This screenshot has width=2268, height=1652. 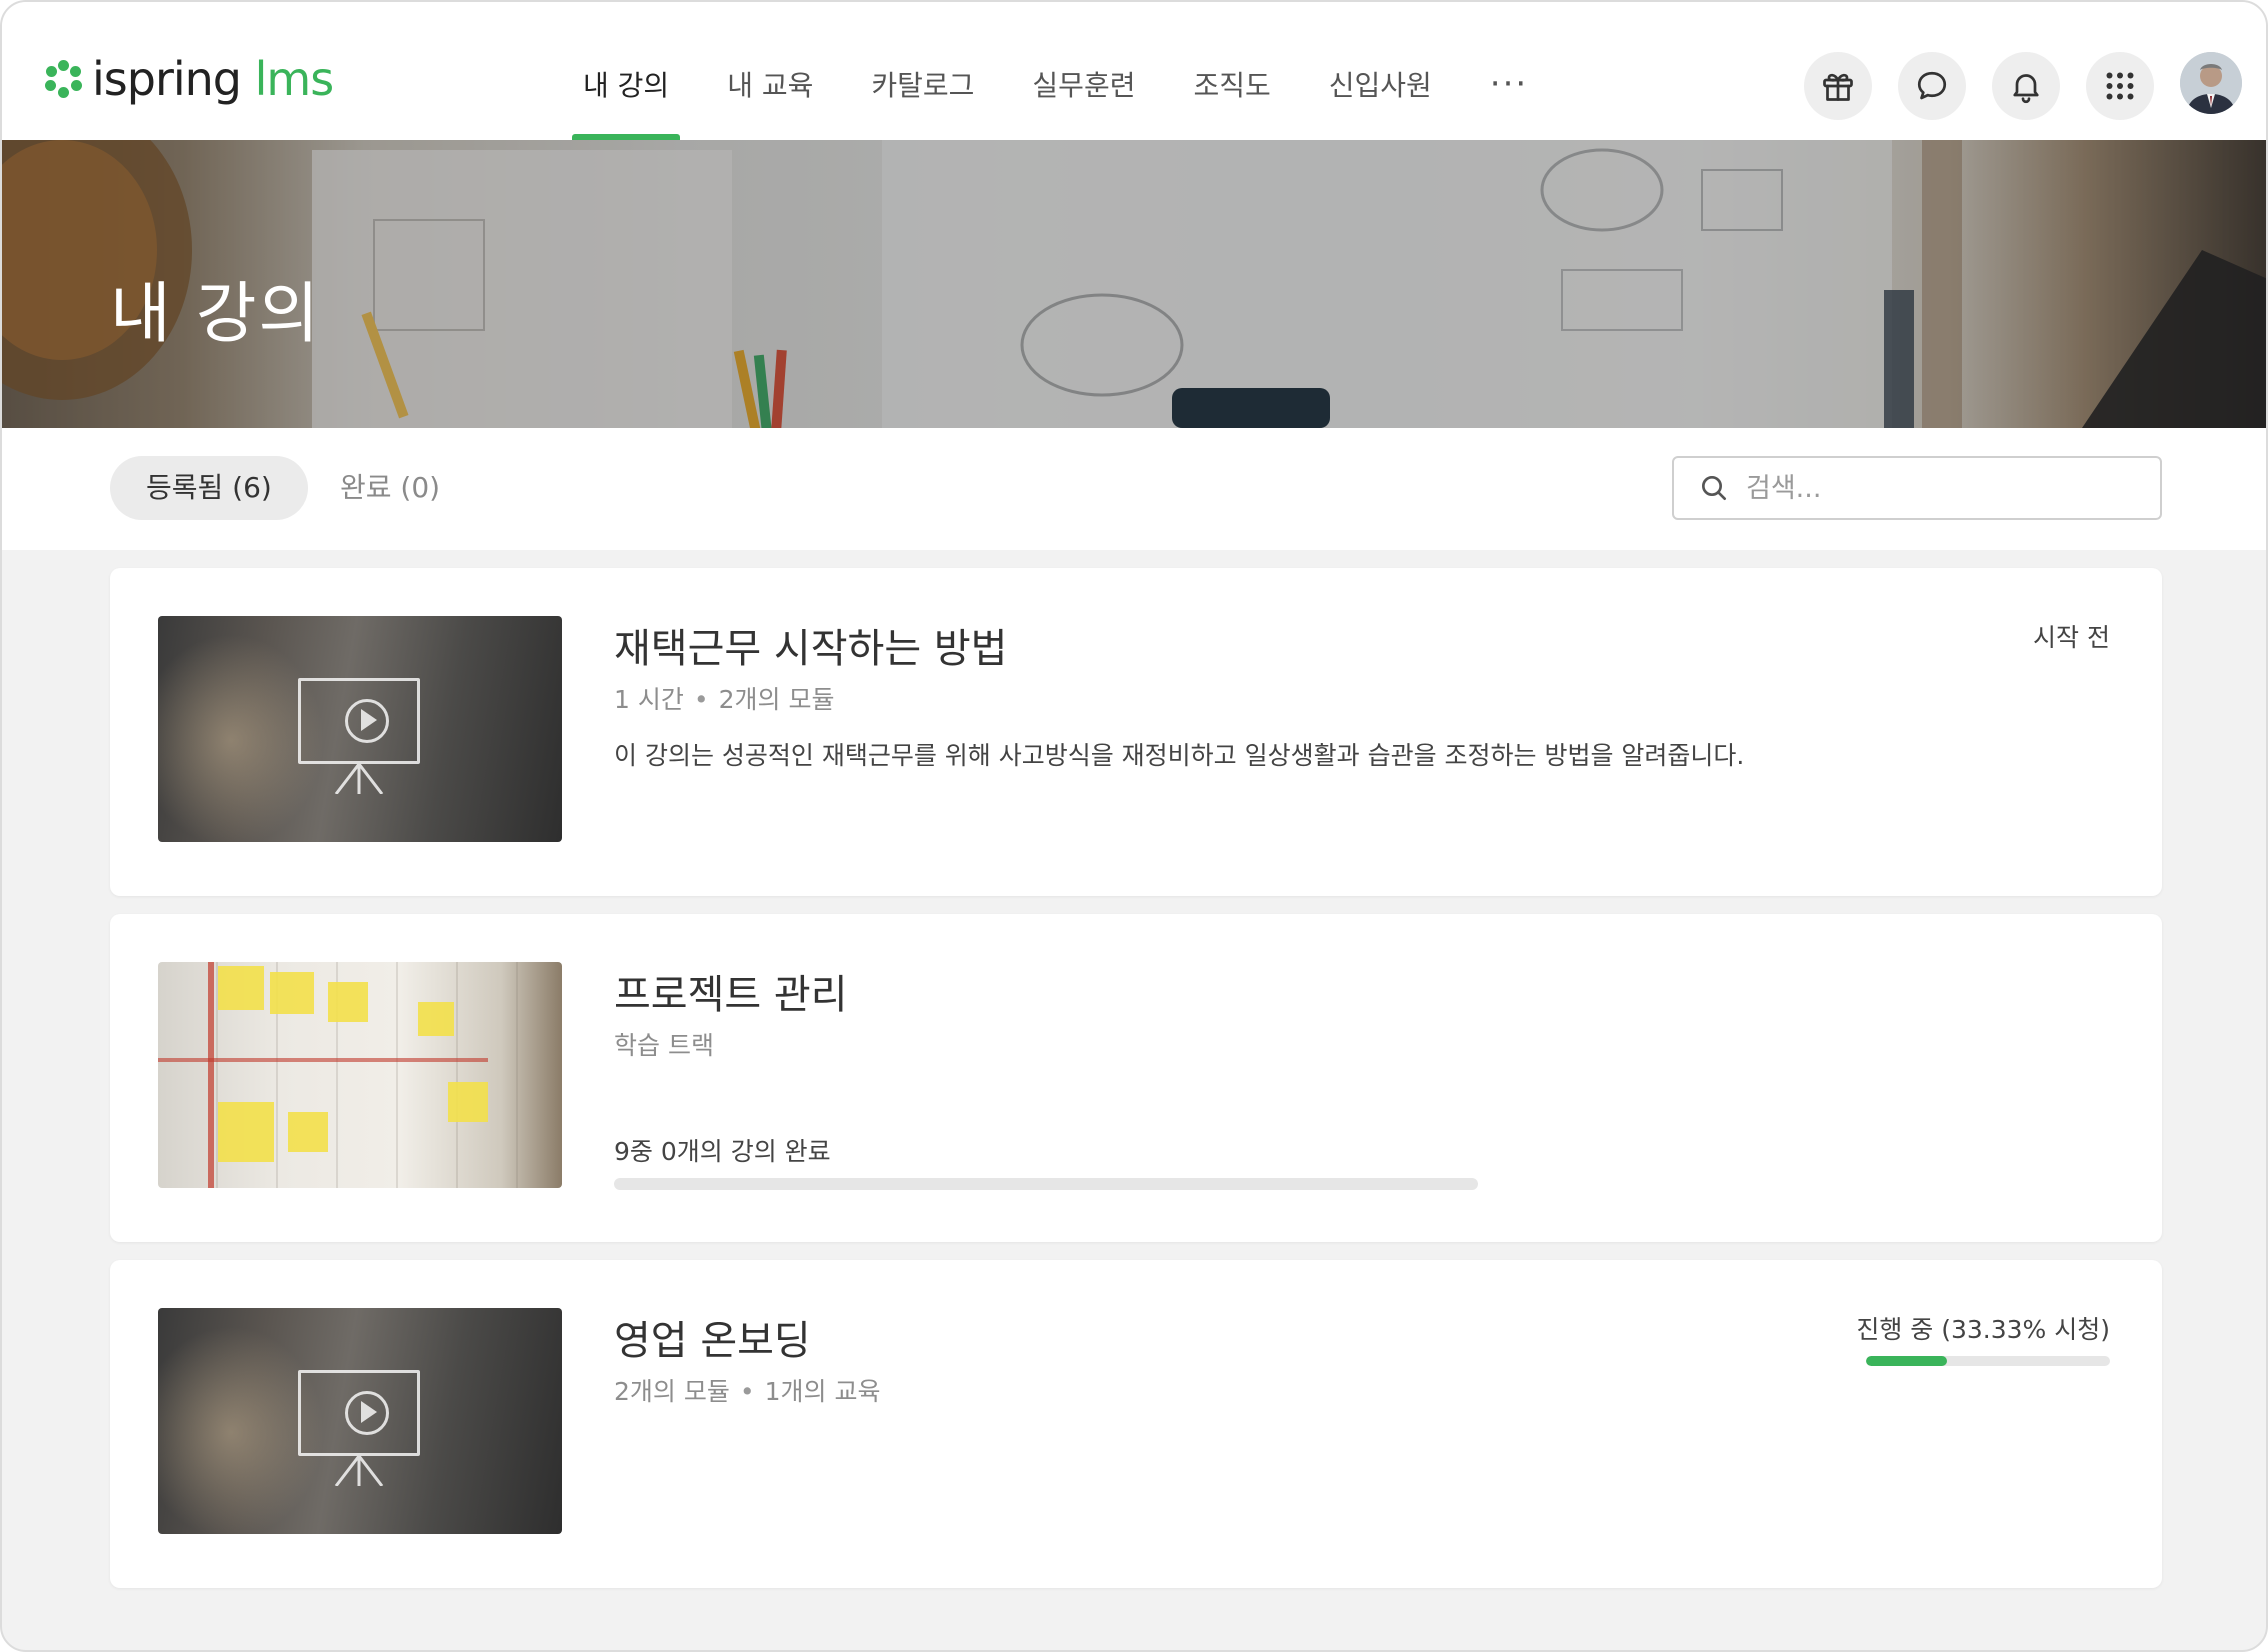 I want to click on nav-item-new-employee: 신입사원, so click(x=1380, y=91).